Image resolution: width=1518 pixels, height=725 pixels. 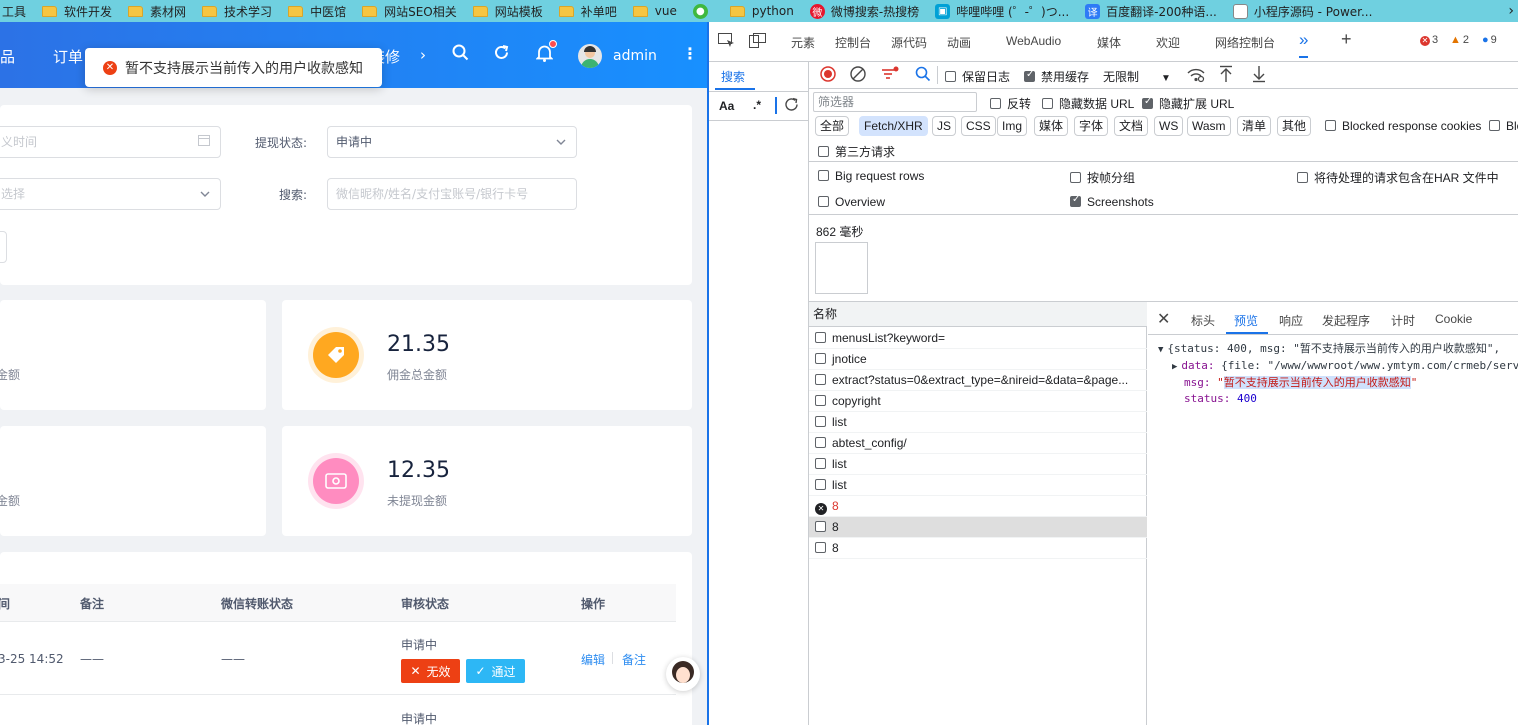 I want to click on match-case-toggle: Aa, so click(x=726, y=106).